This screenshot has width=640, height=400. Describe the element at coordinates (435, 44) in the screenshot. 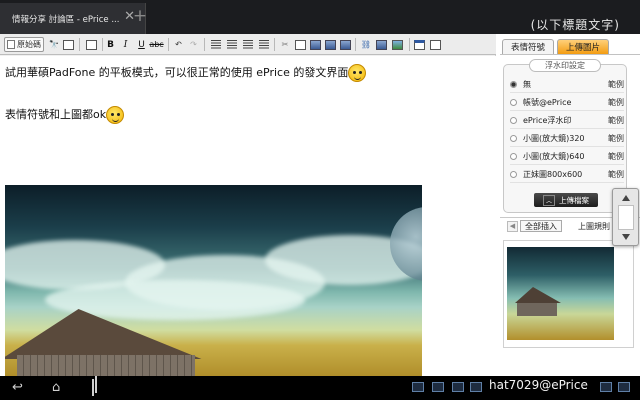

I see `maximize-icon` at that location.